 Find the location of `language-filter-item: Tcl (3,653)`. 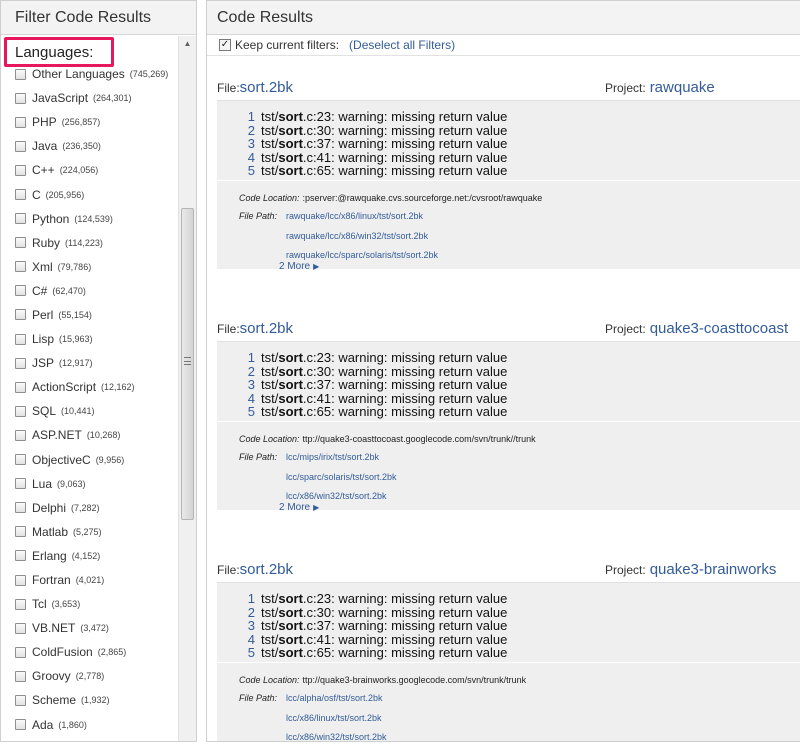

language-filter-item: Tcl (3,653) is located at coordinates (90, 604).